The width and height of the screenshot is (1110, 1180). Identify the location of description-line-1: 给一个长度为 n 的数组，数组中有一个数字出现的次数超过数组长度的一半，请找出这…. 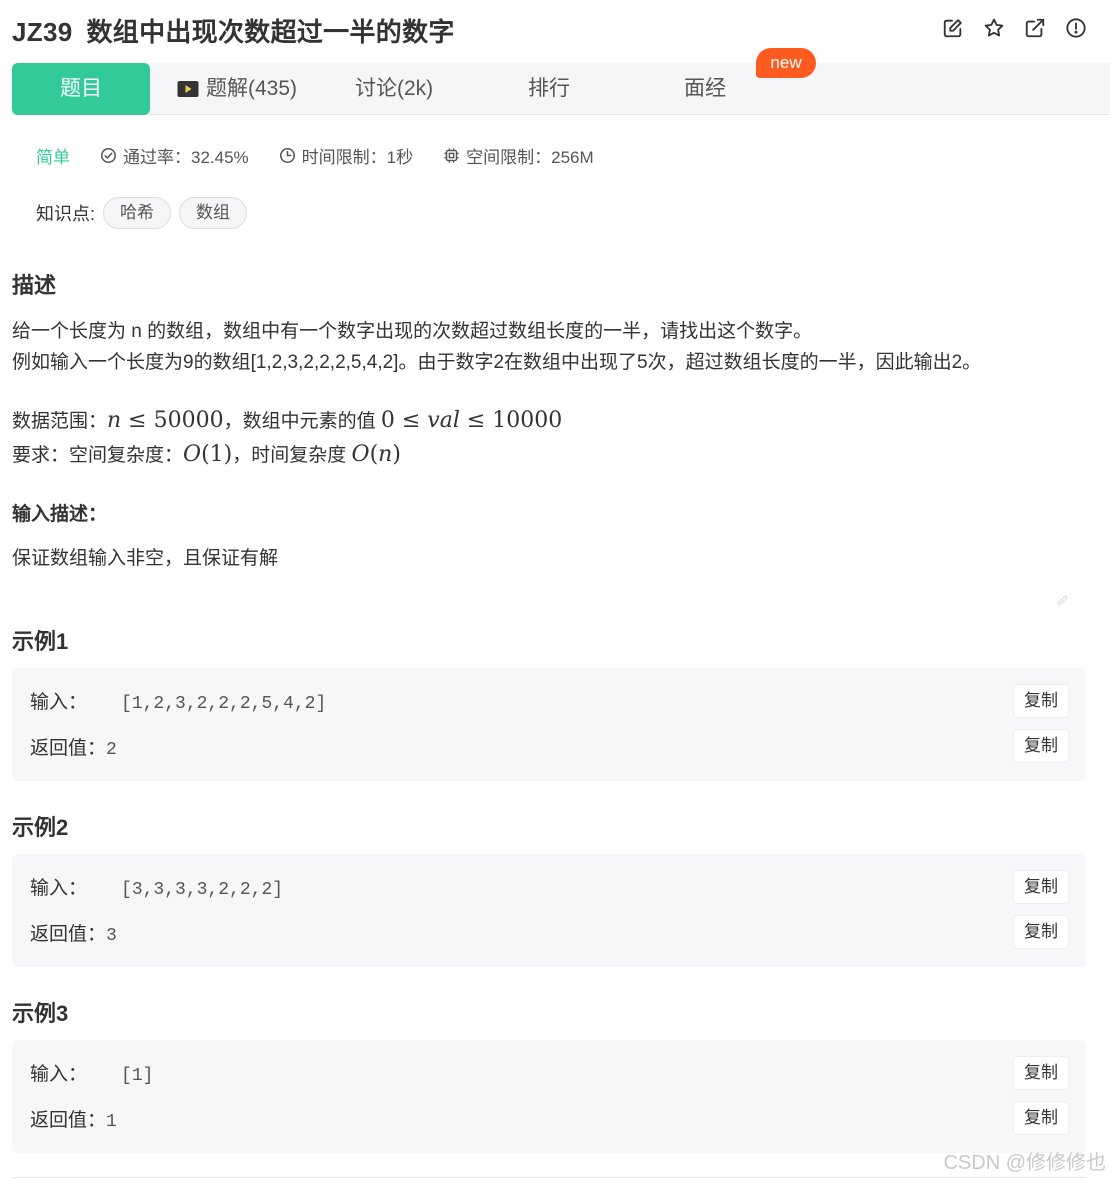
(412, 331).